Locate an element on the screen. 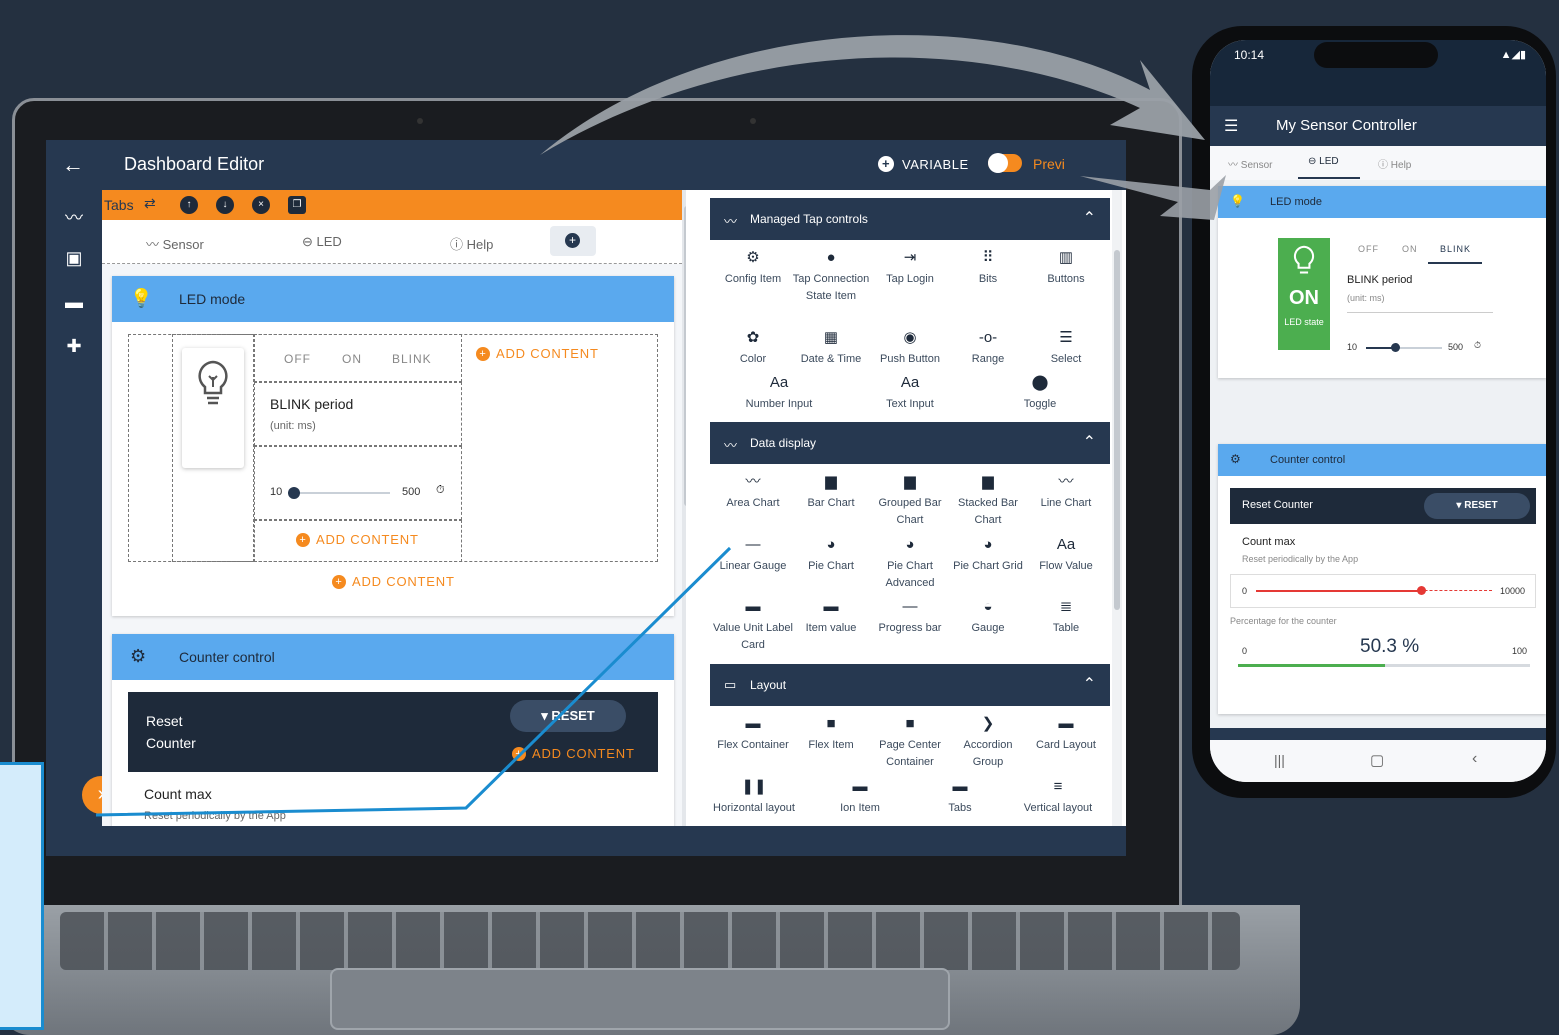 This screenshot has width=1559, height=1035. curved-arrow is located at coordinates (872, 95).